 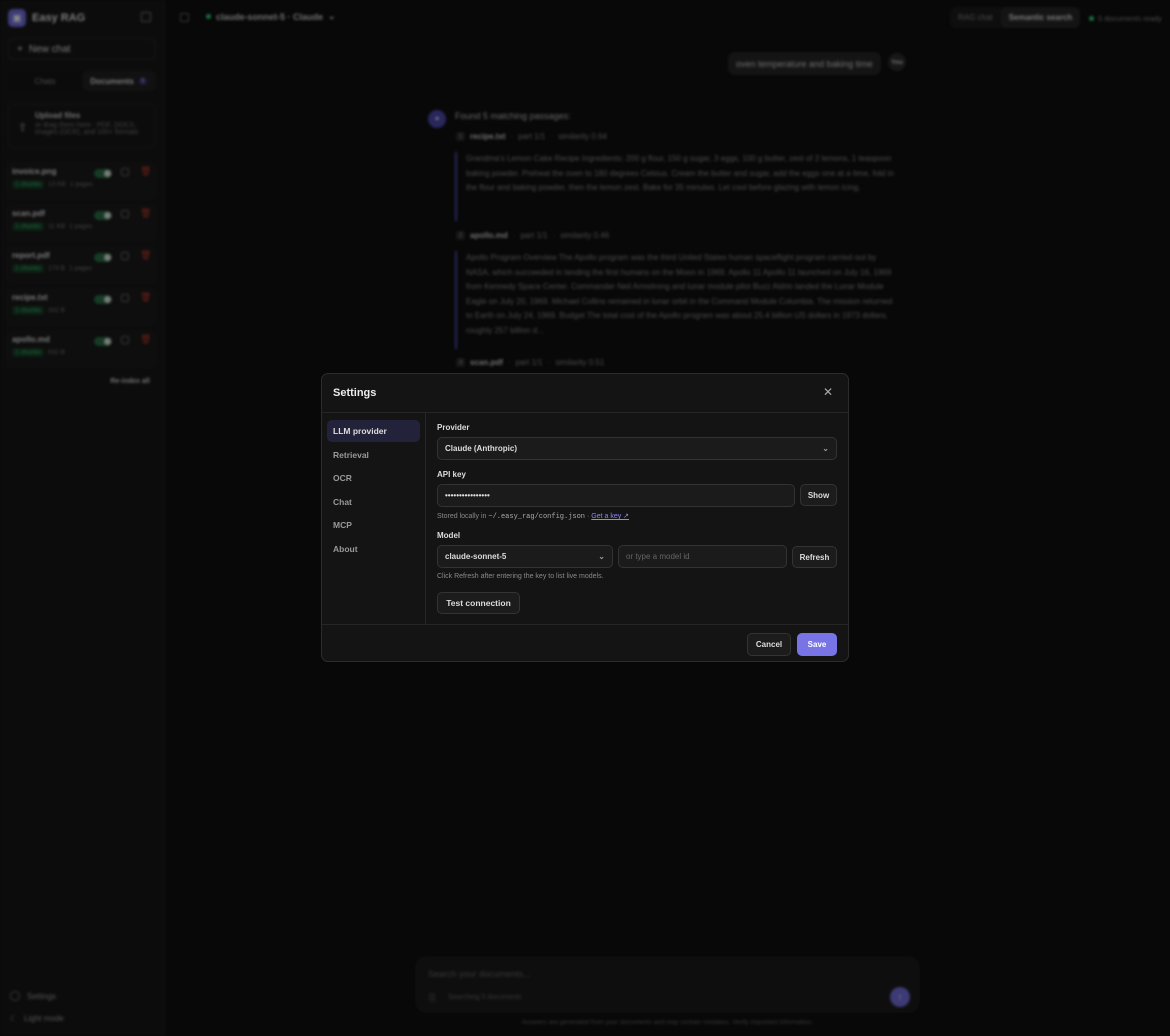 I want to click on provider-select: Claude (Anthropic) ⌄, so click(x=637, y=448).